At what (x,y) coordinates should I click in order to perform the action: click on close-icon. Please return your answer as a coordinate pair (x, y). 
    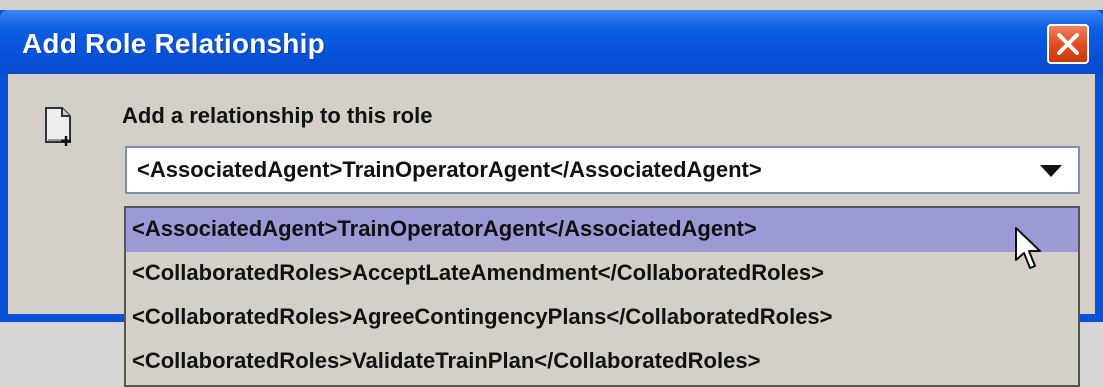
    Looking at the image, I should click on (1068, 44).